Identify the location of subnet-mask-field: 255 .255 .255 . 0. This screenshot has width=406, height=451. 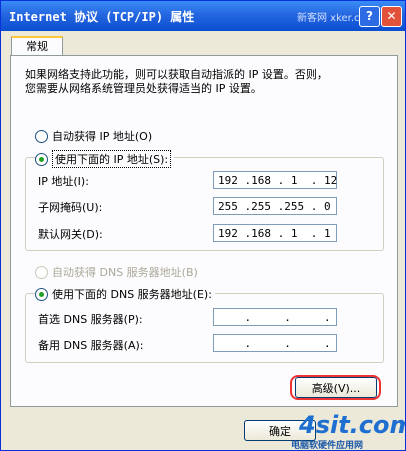
(275, 206).